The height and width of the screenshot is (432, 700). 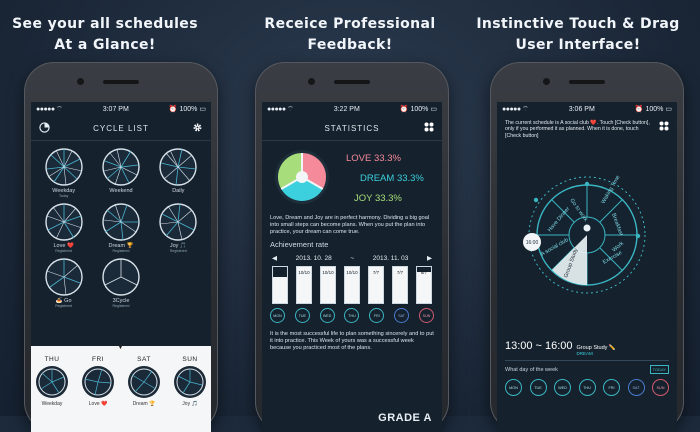 What do you see at coordinates (197, 127) in the screenshot?
I see `gear-icon` at bounding box center [197, 127].